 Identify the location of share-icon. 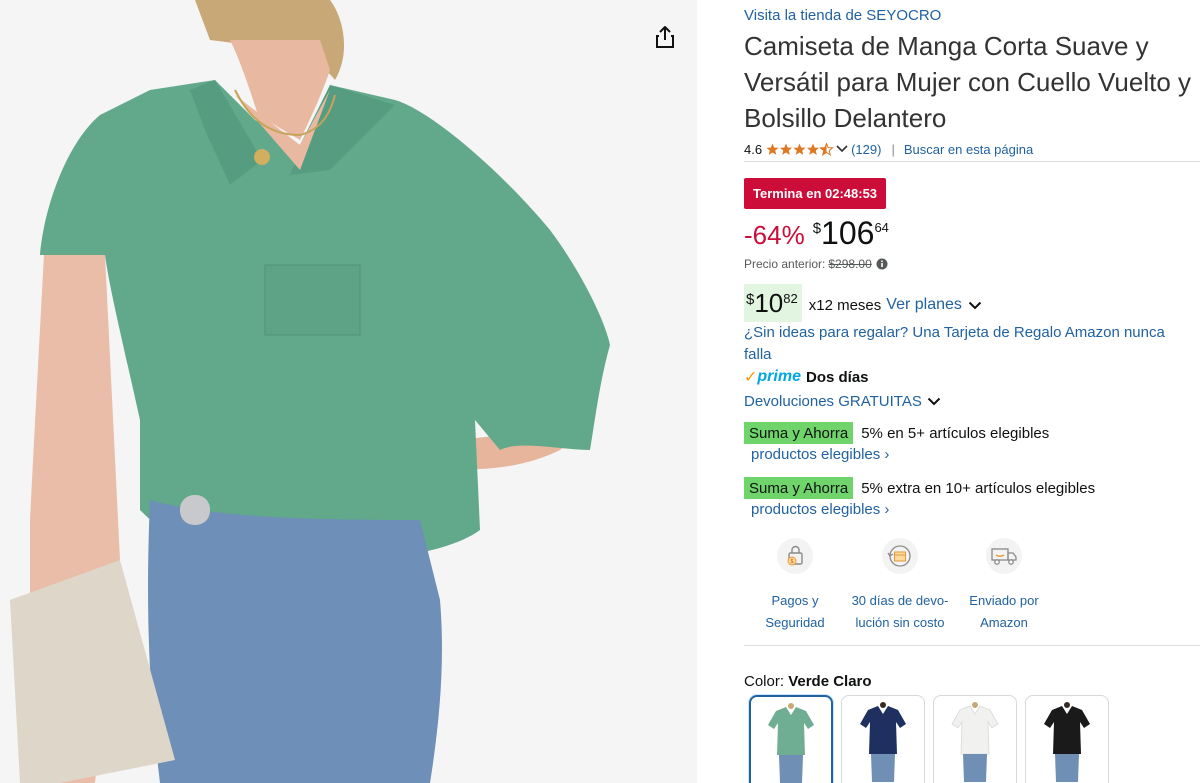
(665, 37).